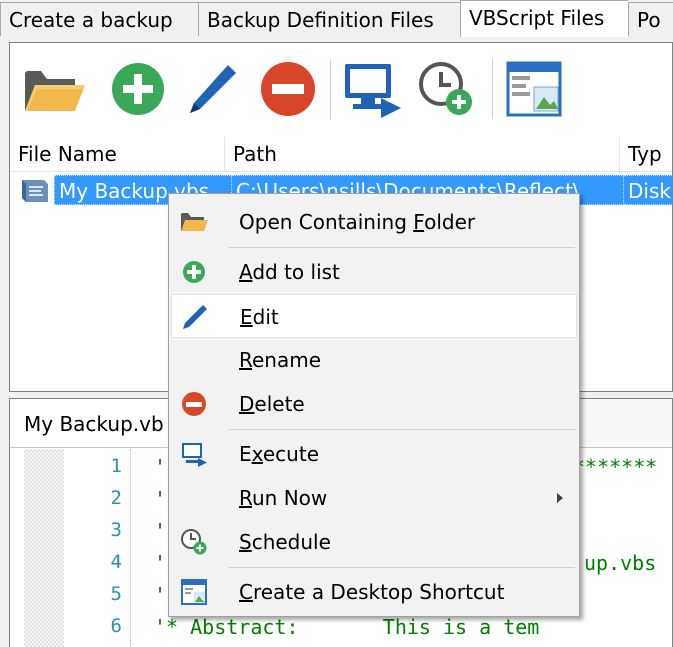  What do you see at coordinates (35, 191) in the screenshot?
I see `vbs-file-icon` at bounding box center [35, 191].